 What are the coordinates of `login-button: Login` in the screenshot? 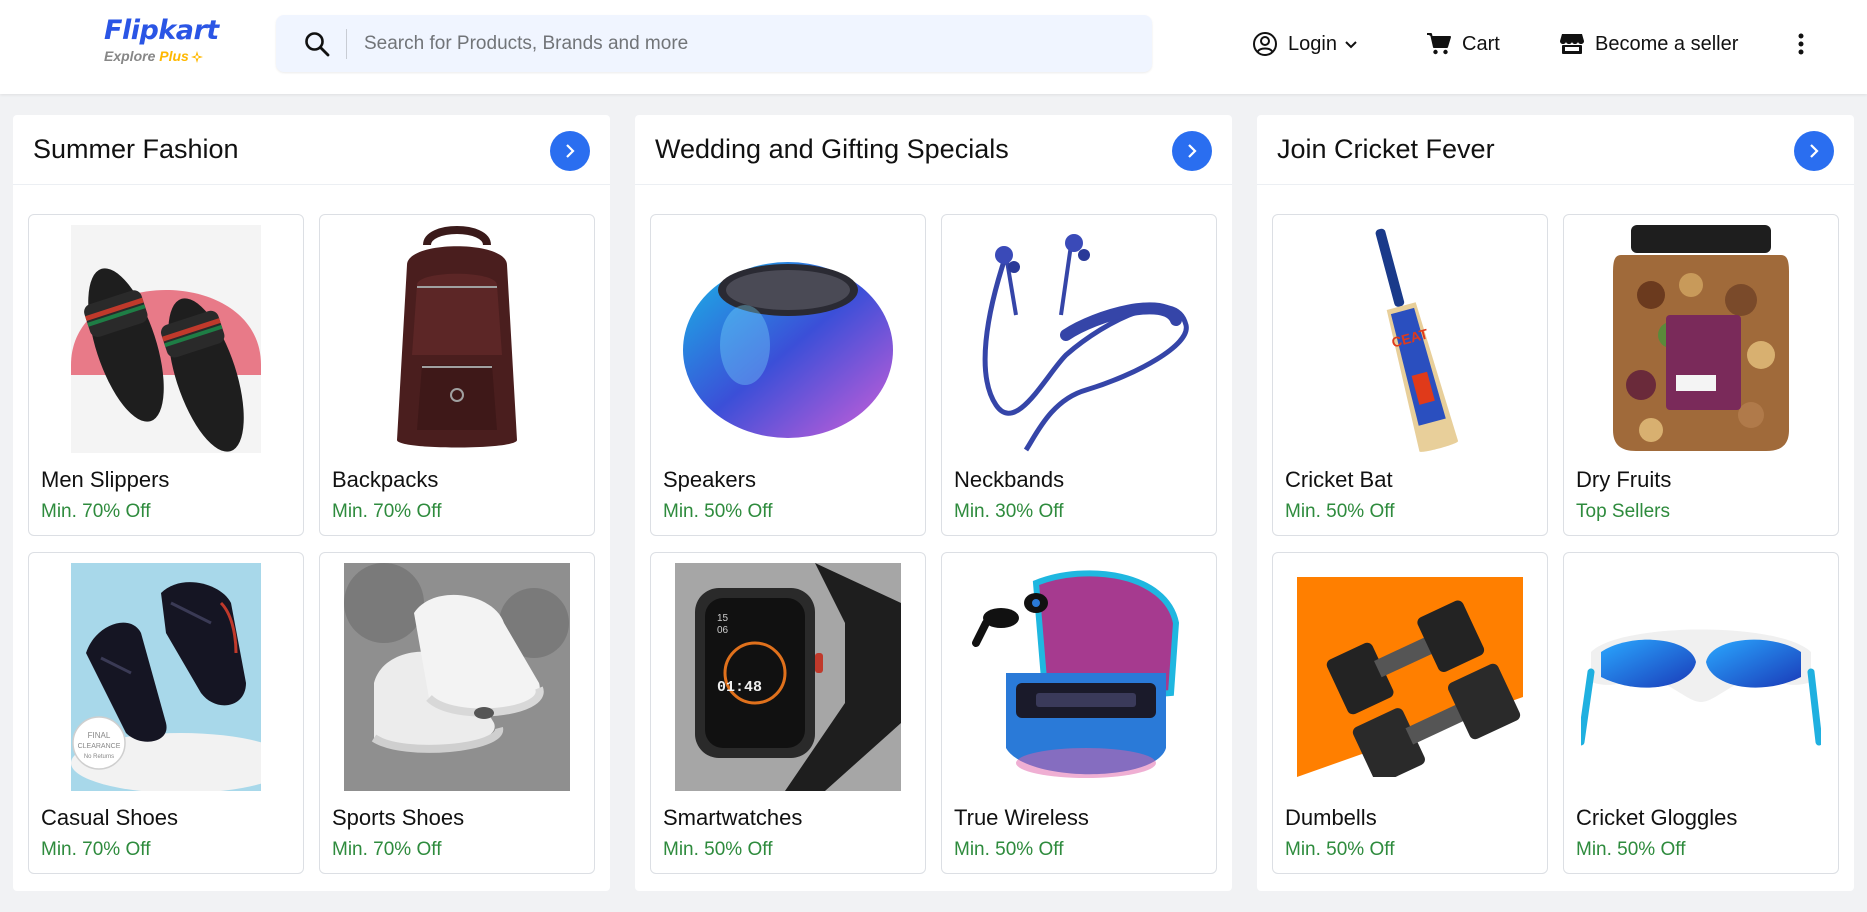 It's located at (1305, 44).